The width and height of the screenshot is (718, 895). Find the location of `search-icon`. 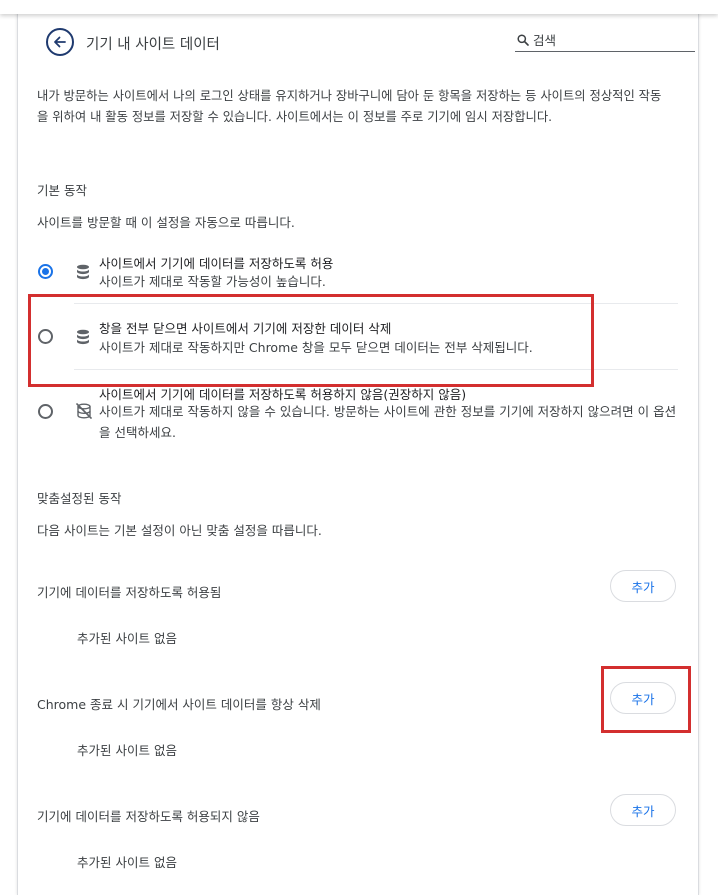

search-icon is located at coordinates (523, 40).